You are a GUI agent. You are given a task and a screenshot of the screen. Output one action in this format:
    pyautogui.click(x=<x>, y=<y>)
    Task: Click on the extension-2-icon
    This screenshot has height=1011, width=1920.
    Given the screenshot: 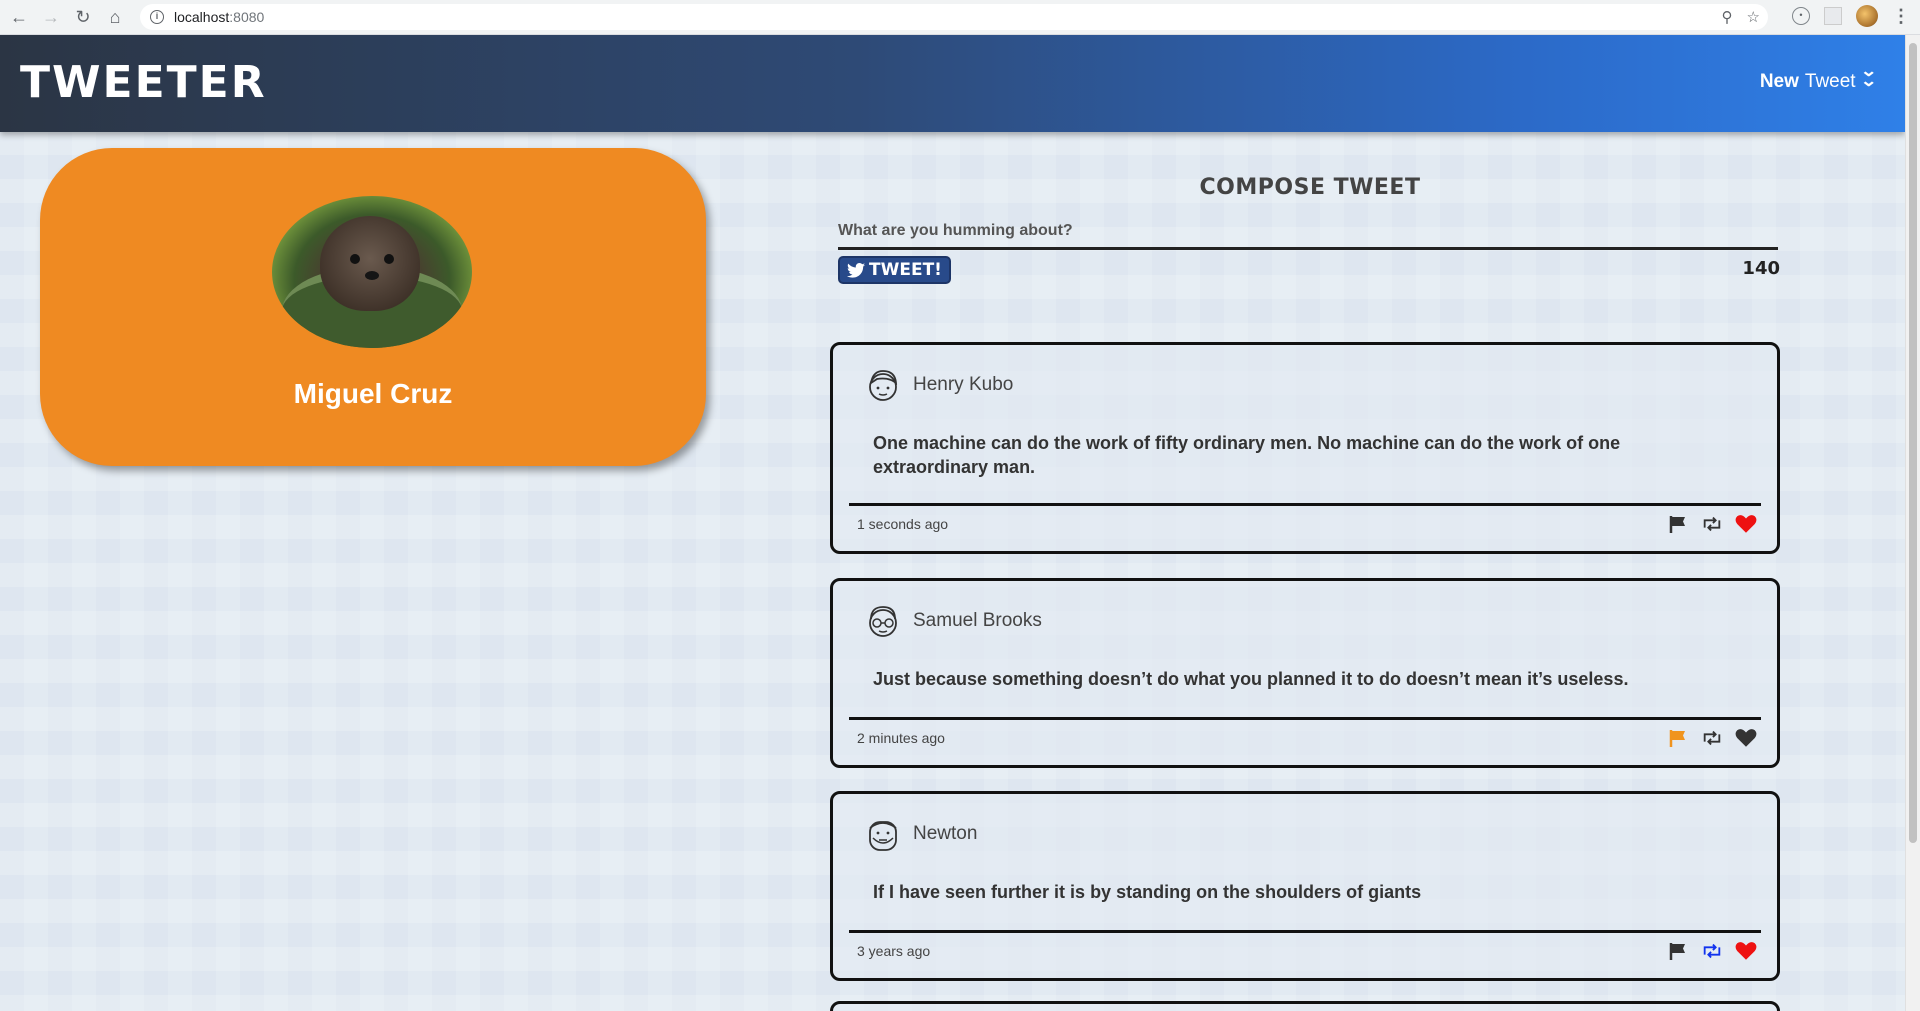 What is the action you would take?
    pyautogui.click(x=1833, y=16)
    